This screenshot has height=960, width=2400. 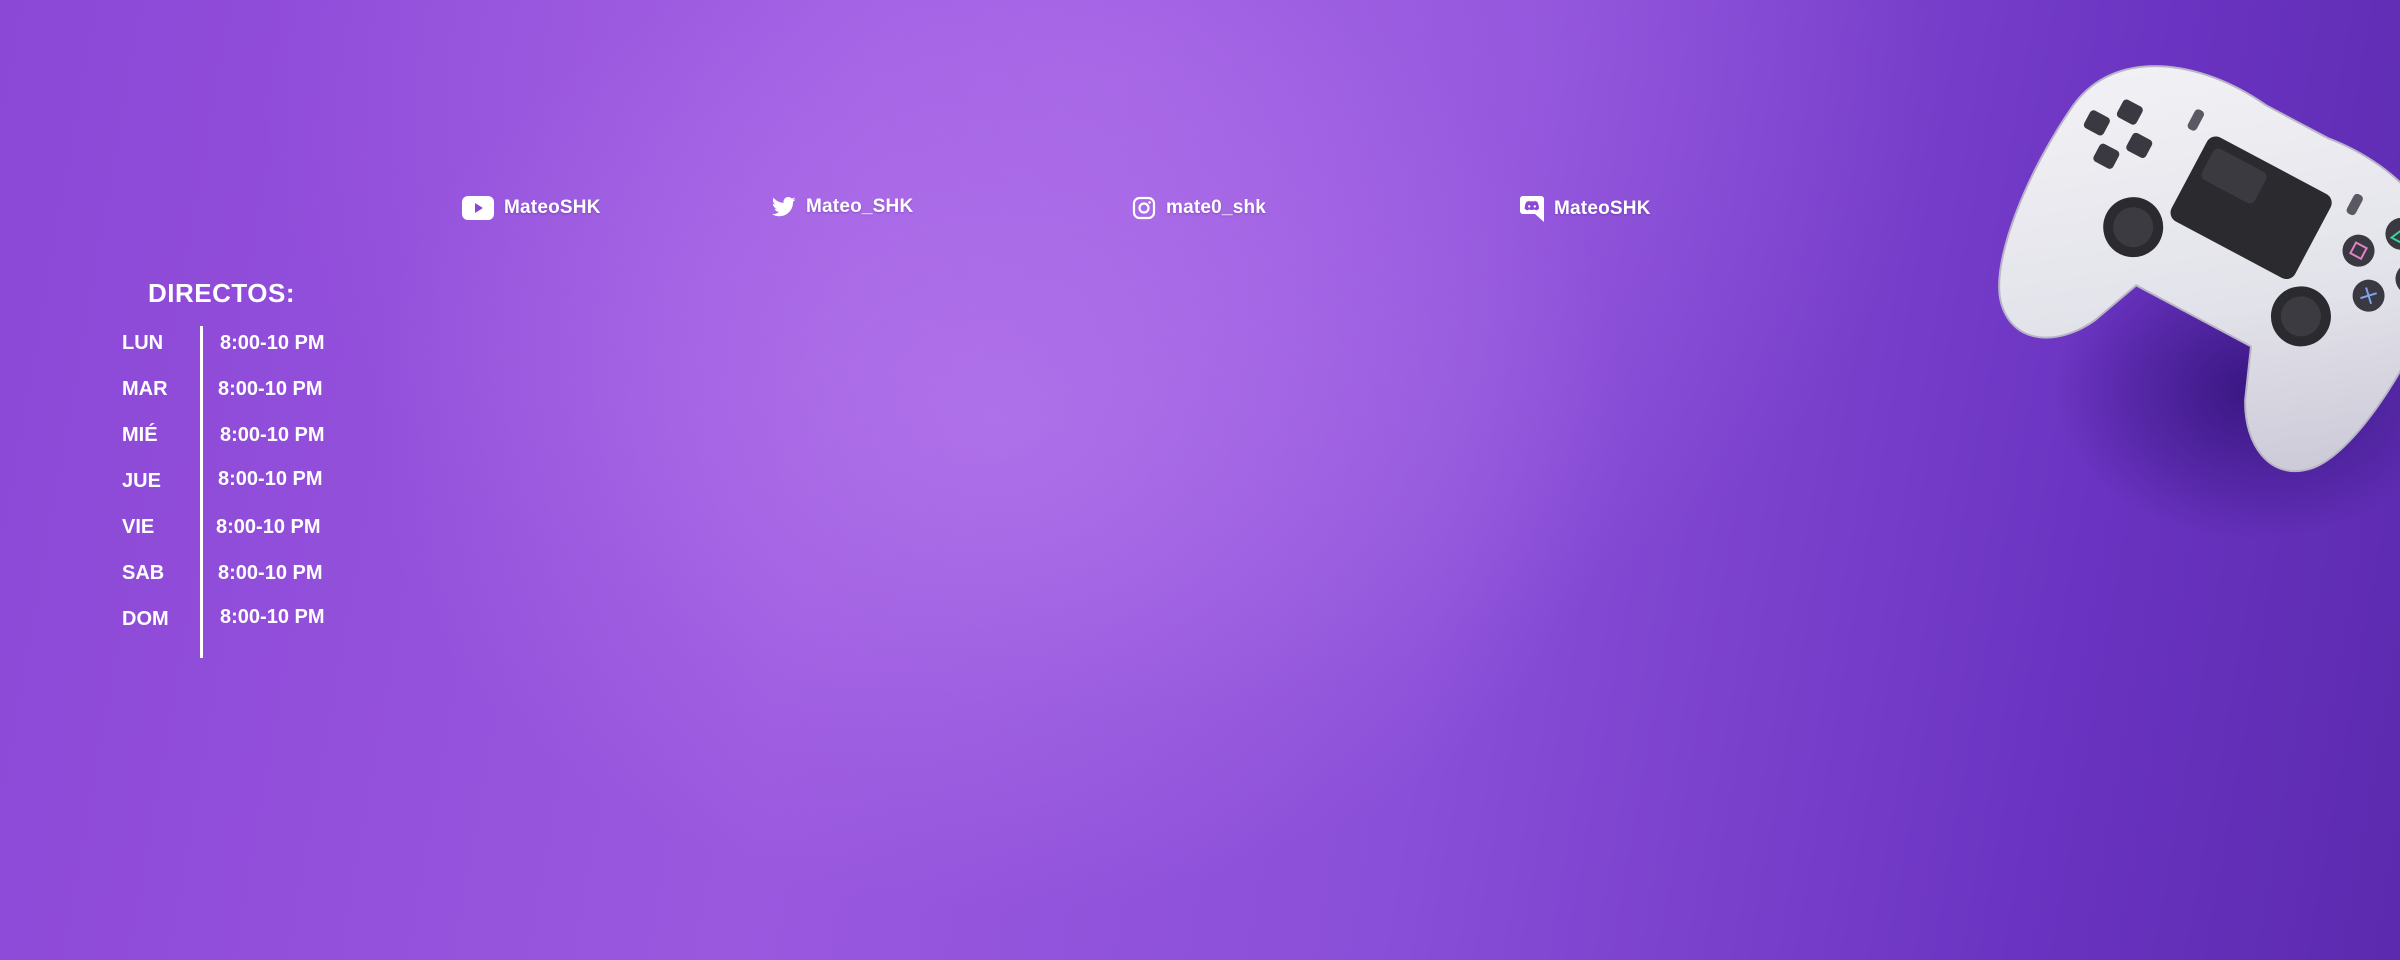 What do you see at coordinates (1216, 207) in the screenshot?
I see `instagram-handle: mate0_shk` at bounding box center [1216, 207].